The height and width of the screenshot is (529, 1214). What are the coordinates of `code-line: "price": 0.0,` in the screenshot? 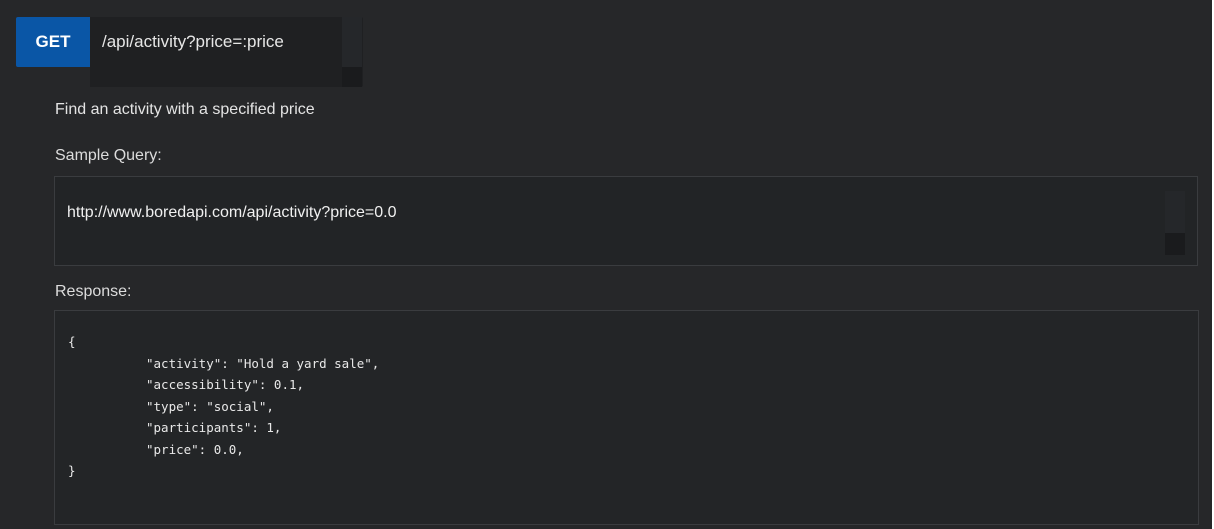 It's located at (195, 449).